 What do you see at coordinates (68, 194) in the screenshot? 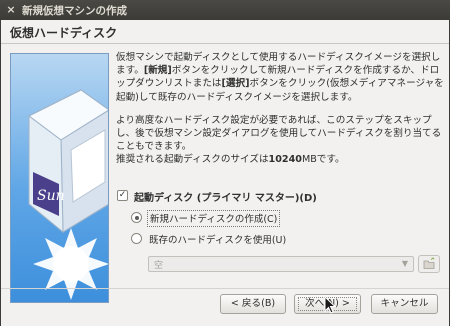
I see `virtualbox-cube-illustration: Sun` at bounding box center [68, 194].